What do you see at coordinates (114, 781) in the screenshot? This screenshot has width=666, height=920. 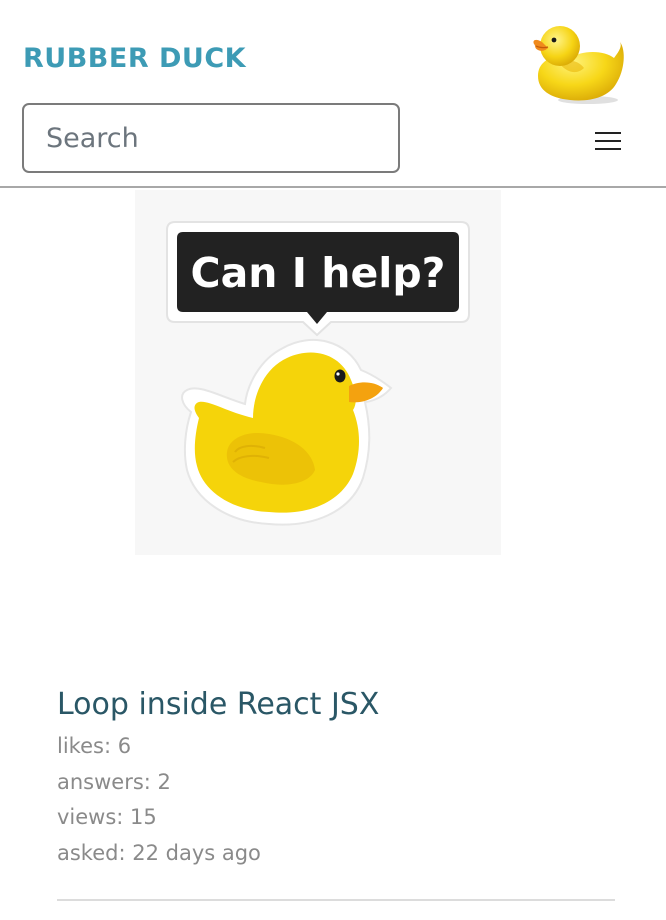 I see `answers-count: answers: 2` at bounding box center [114, 781].